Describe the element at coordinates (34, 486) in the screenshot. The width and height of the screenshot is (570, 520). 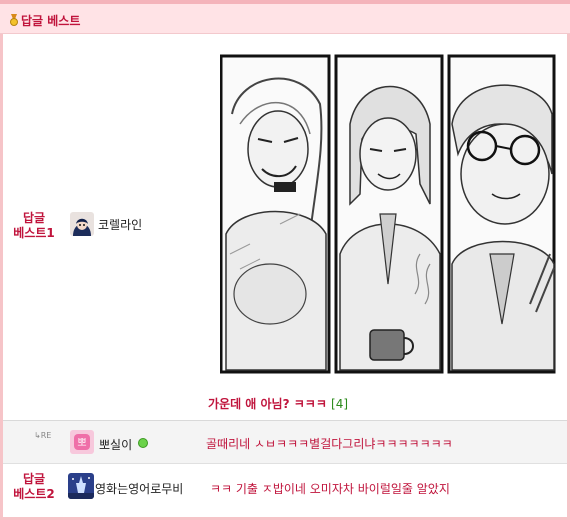
I see `best2-label: 답글 베스트2` at that location.